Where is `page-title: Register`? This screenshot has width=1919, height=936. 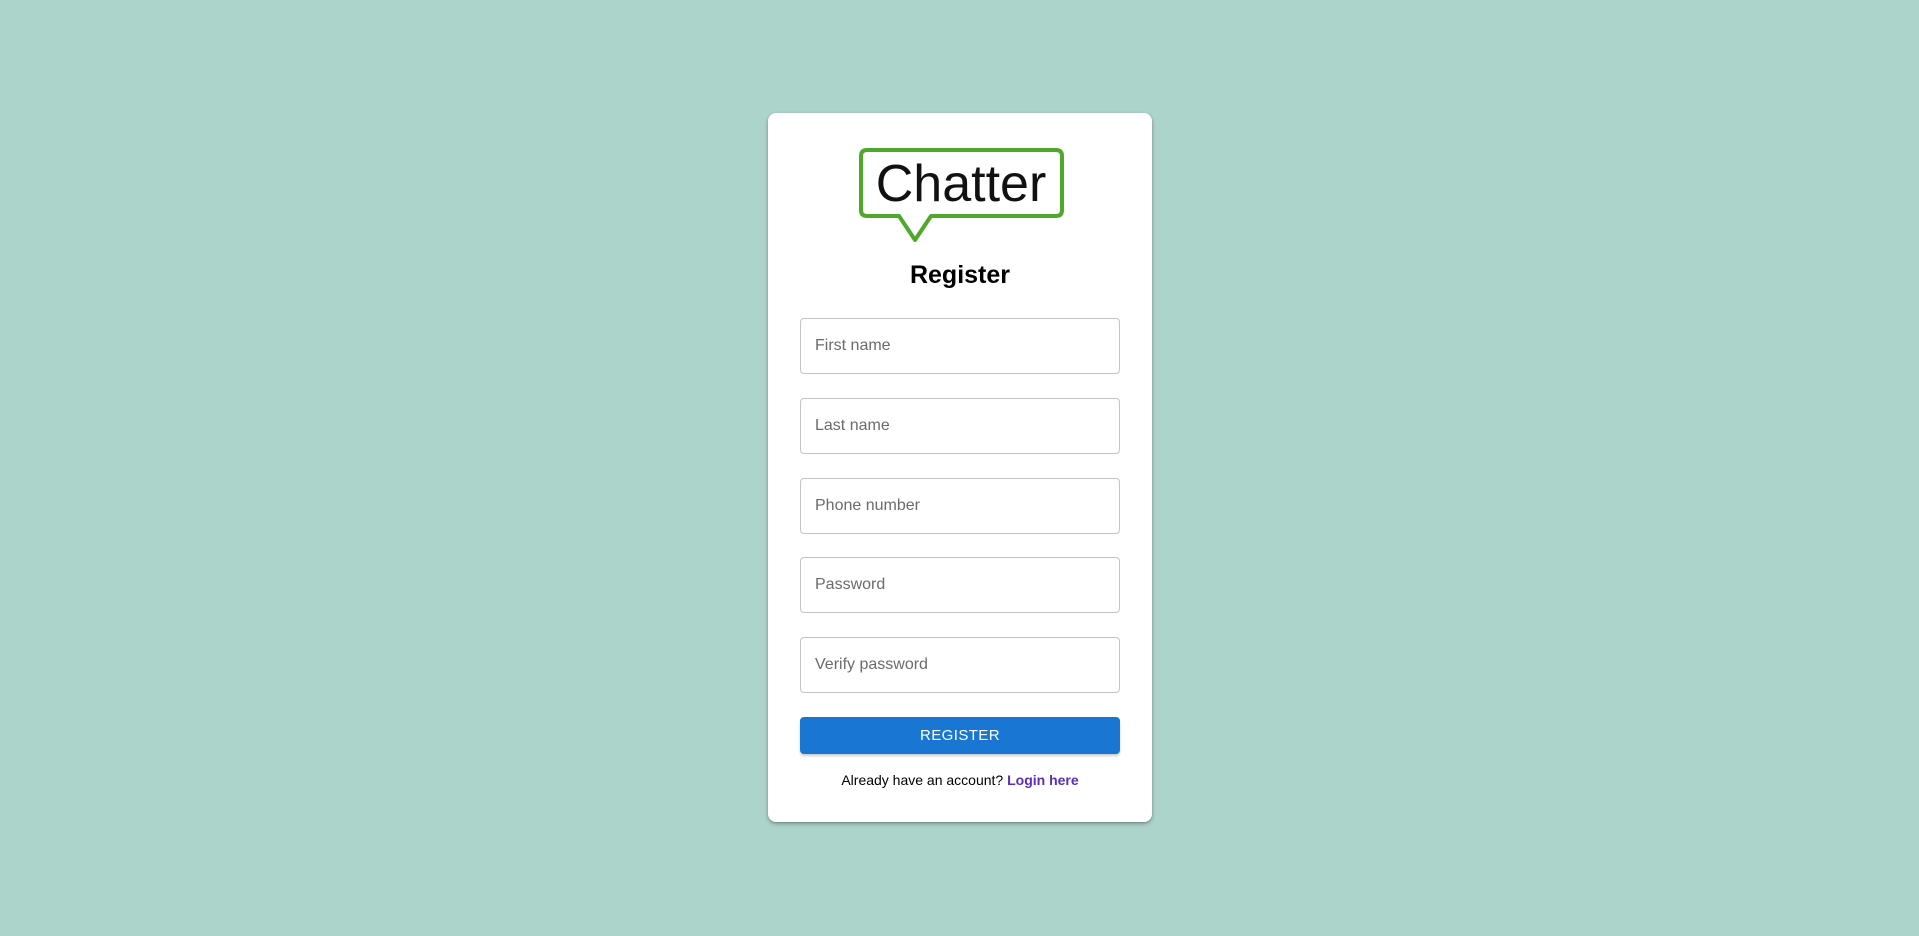 page-title: Register is located at coordinates (960, 275).